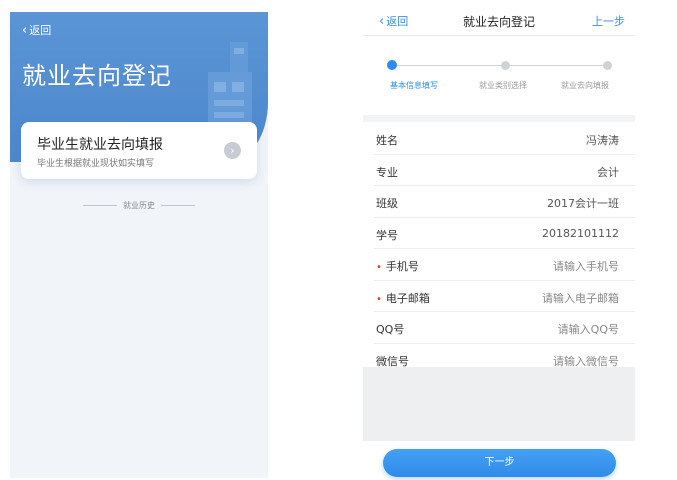  I want to click on student-id-value: 20182101112, so click(580, 233).